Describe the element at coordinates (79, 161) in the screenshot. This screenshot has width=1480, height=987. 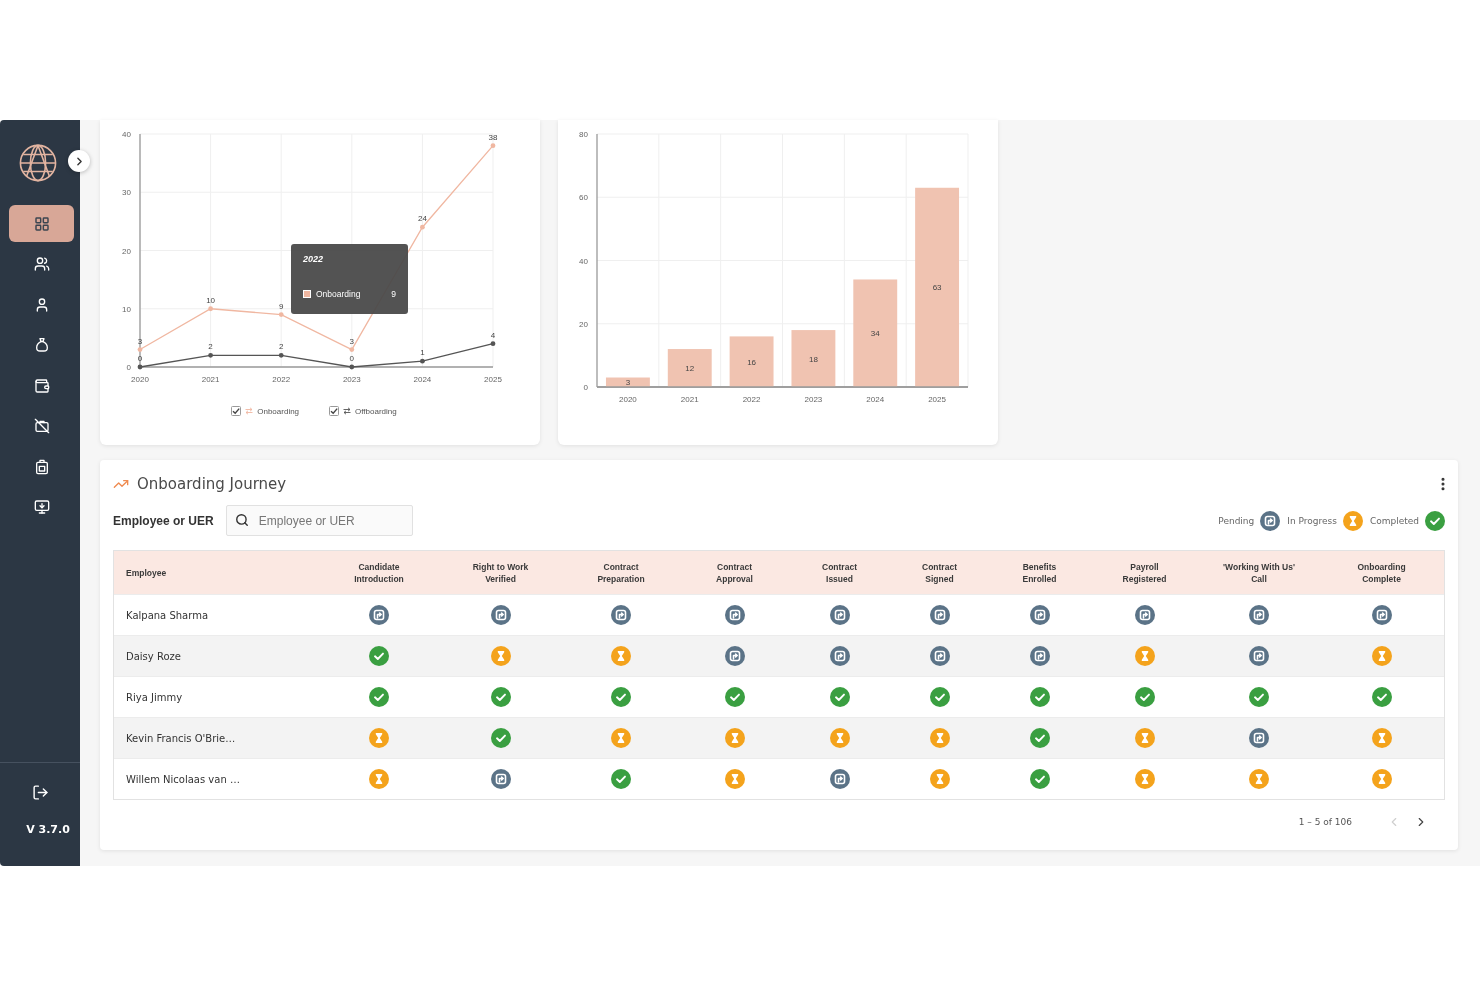
I see `expand-button` at that location.